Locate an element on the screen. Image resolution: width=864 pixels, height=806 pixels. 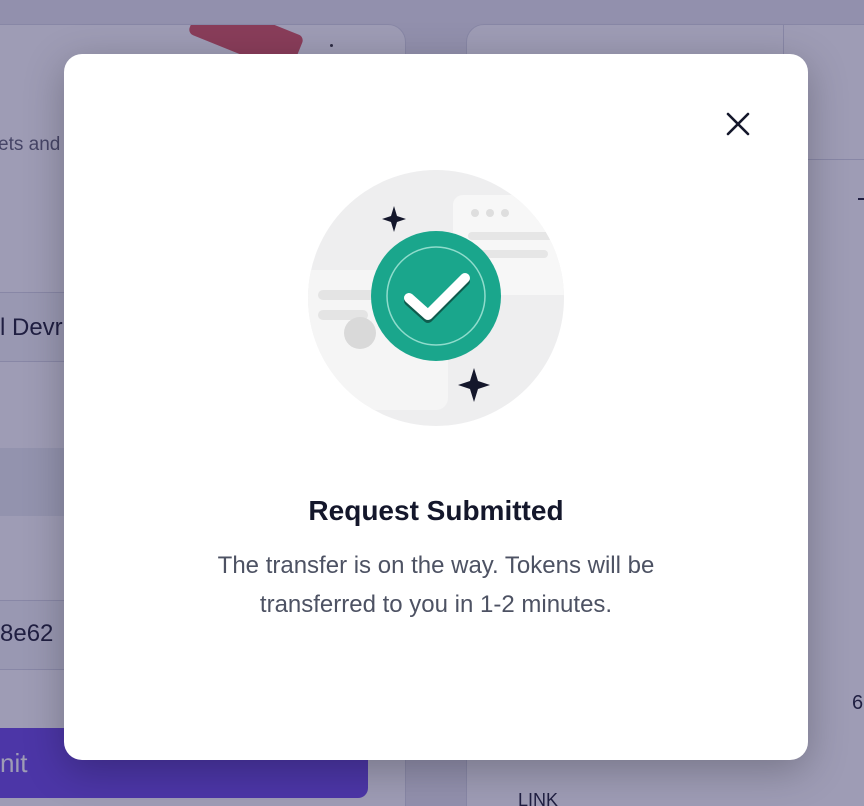
modal-title: Request Submitted is located at coordinates (436, 510).